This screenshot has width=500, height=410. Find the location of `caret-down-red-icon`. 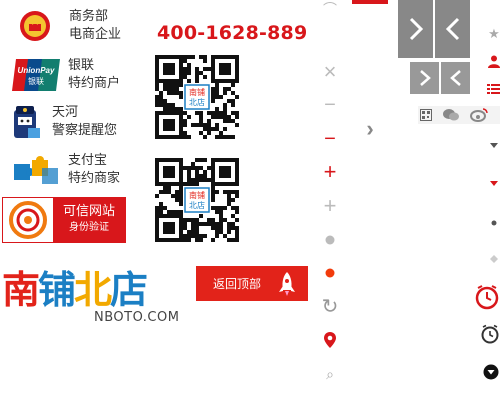

caret-down-red-icon is located at coordinates (492, 183).